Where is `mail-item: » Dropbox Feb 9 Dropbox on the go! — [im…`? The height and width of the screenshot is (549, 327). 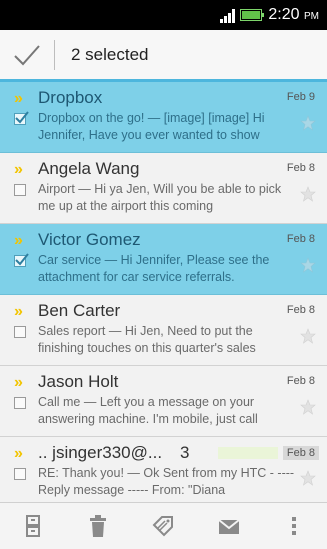
mail-item: » Dropbox Feb 9 Dropbox on the go! — [im… is located at coordinates (163, 117).